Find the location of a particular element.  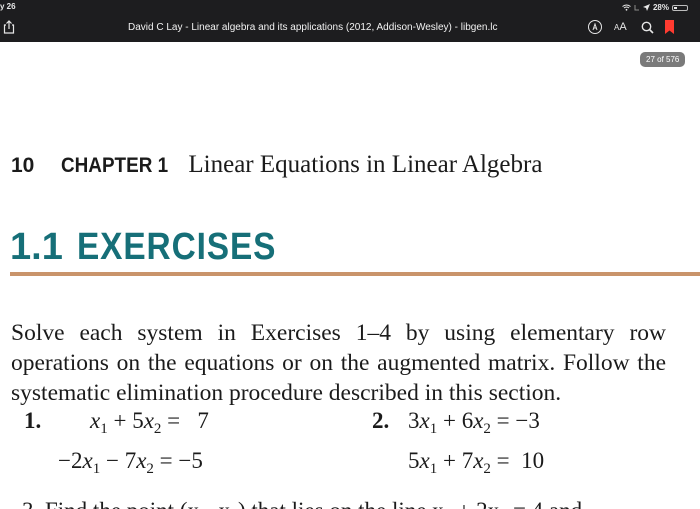

markup-icon is located at coordinates (595, 27).